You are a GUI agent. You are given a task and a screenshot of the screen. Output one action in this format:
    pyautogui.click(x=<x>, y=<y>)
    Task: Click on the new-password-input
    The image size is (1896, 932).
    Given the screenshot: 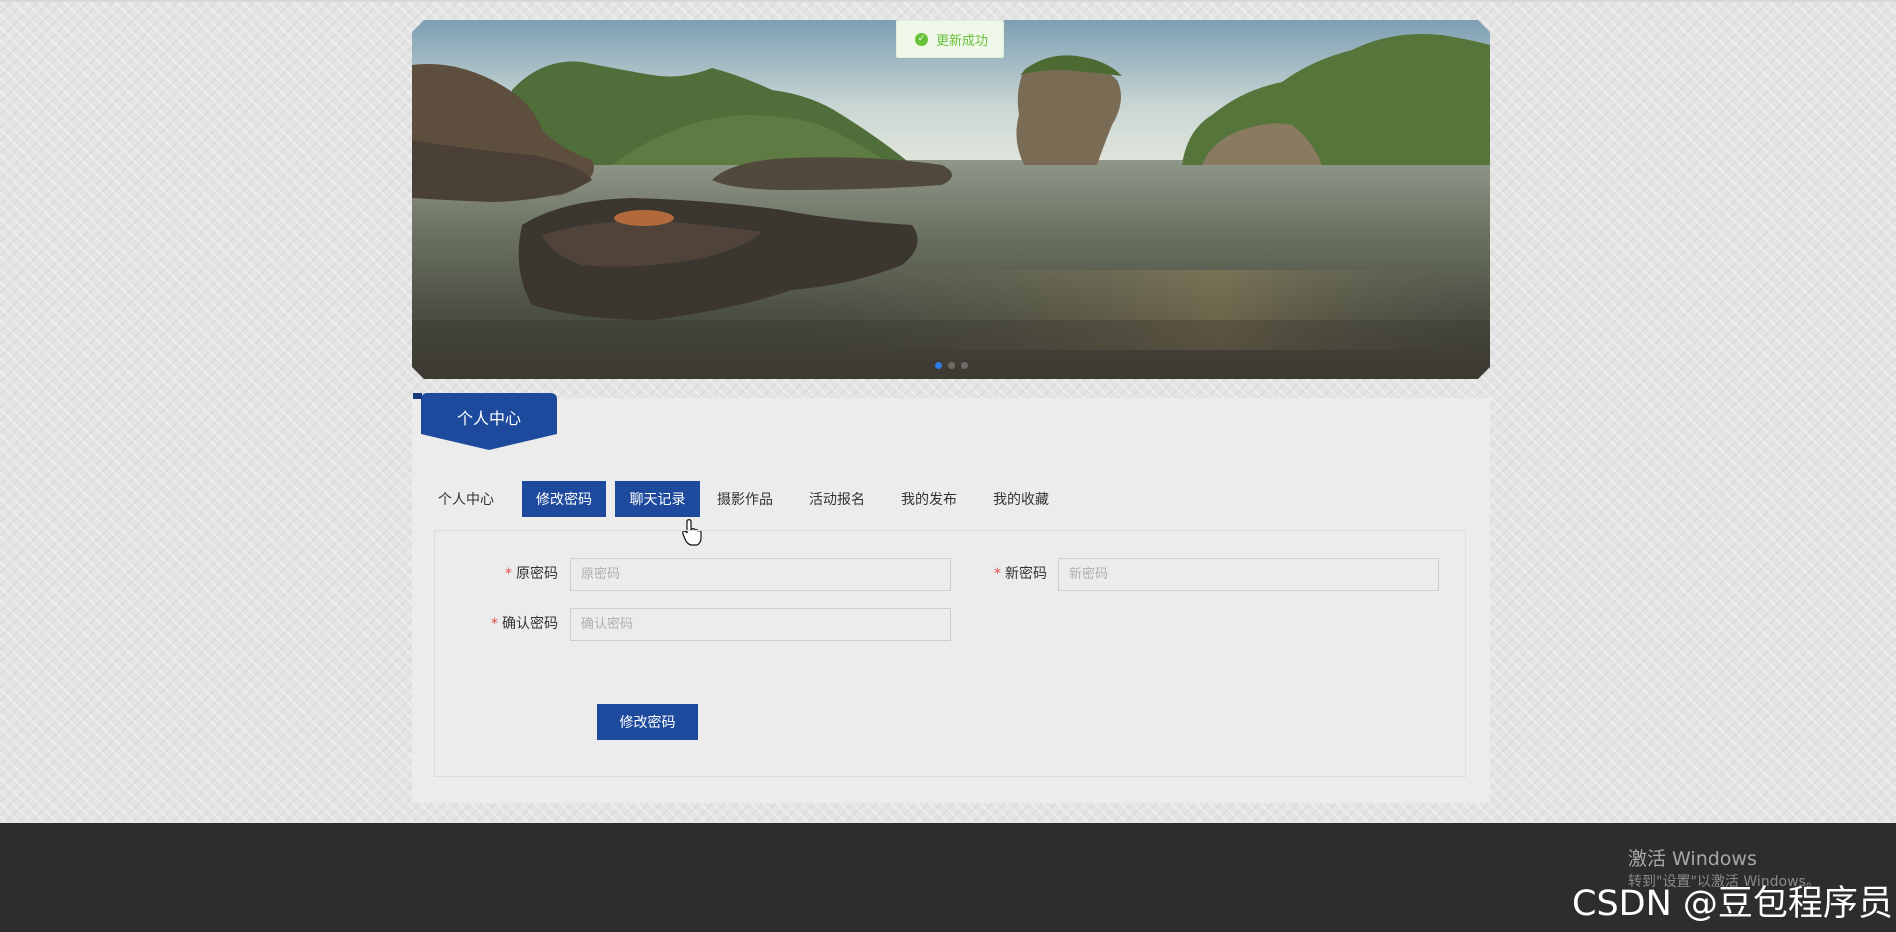 What is the action you would take?
    pyautogui.click(x=1248, y=574)
    